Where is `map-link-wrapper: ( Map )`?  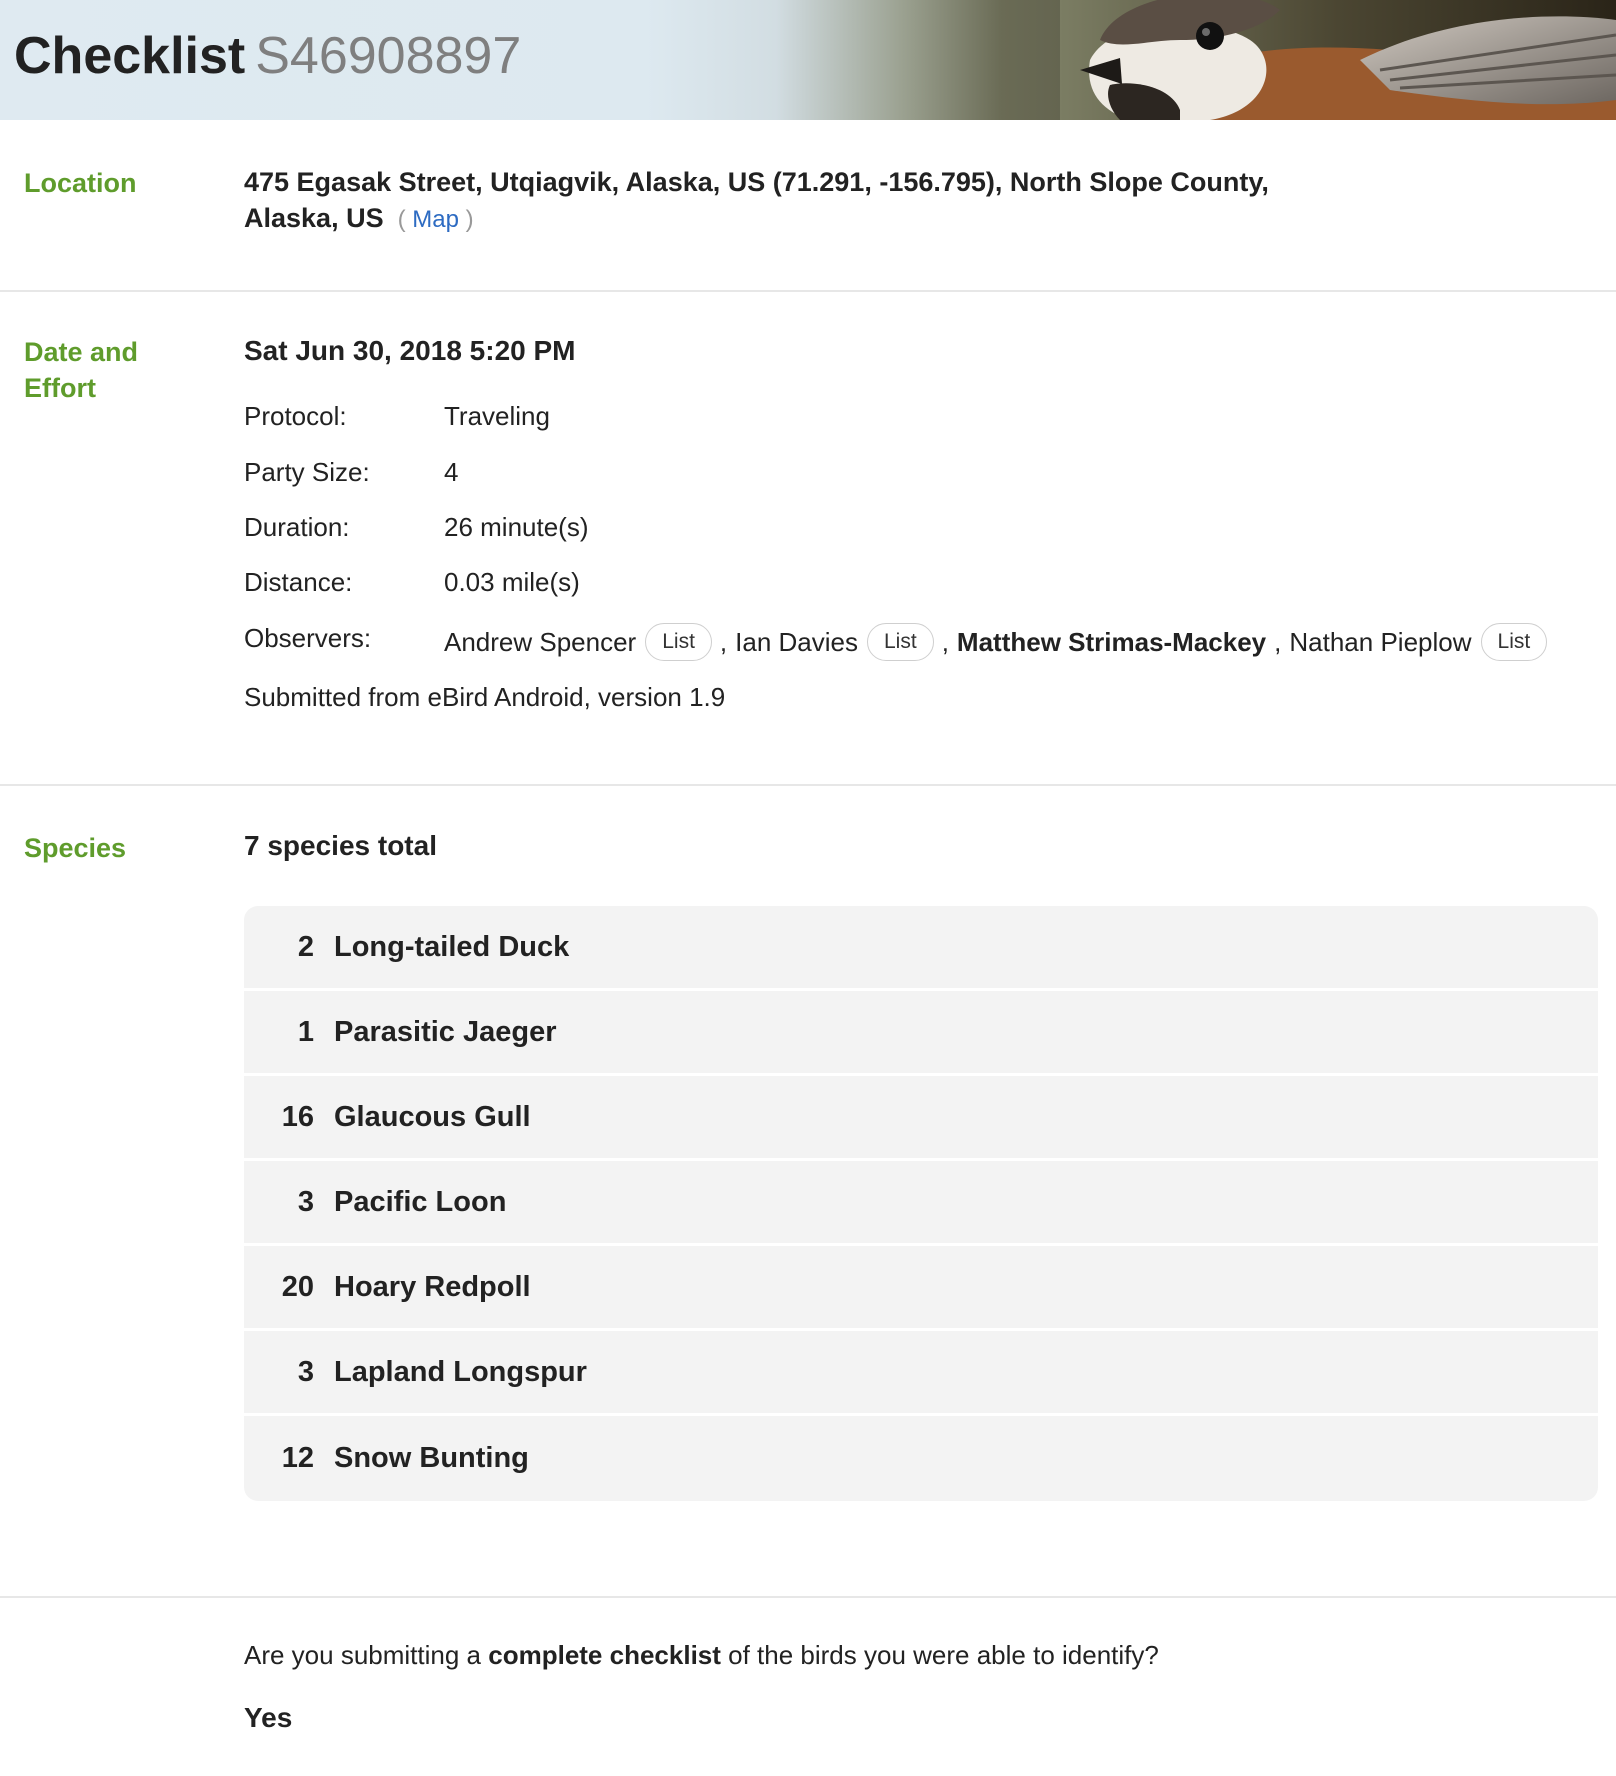
map-link-wrapper: ( Map ) is located at coordinates (435, 219).